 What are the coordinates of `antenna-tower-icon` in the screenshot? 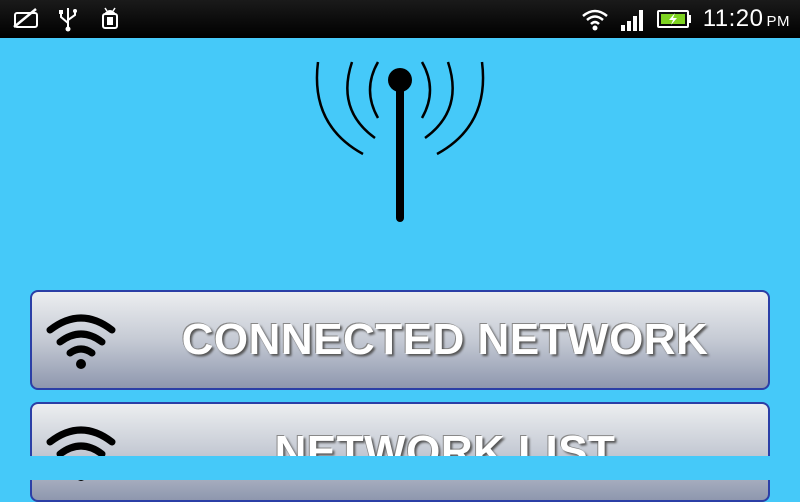 It's located at (400, 141).